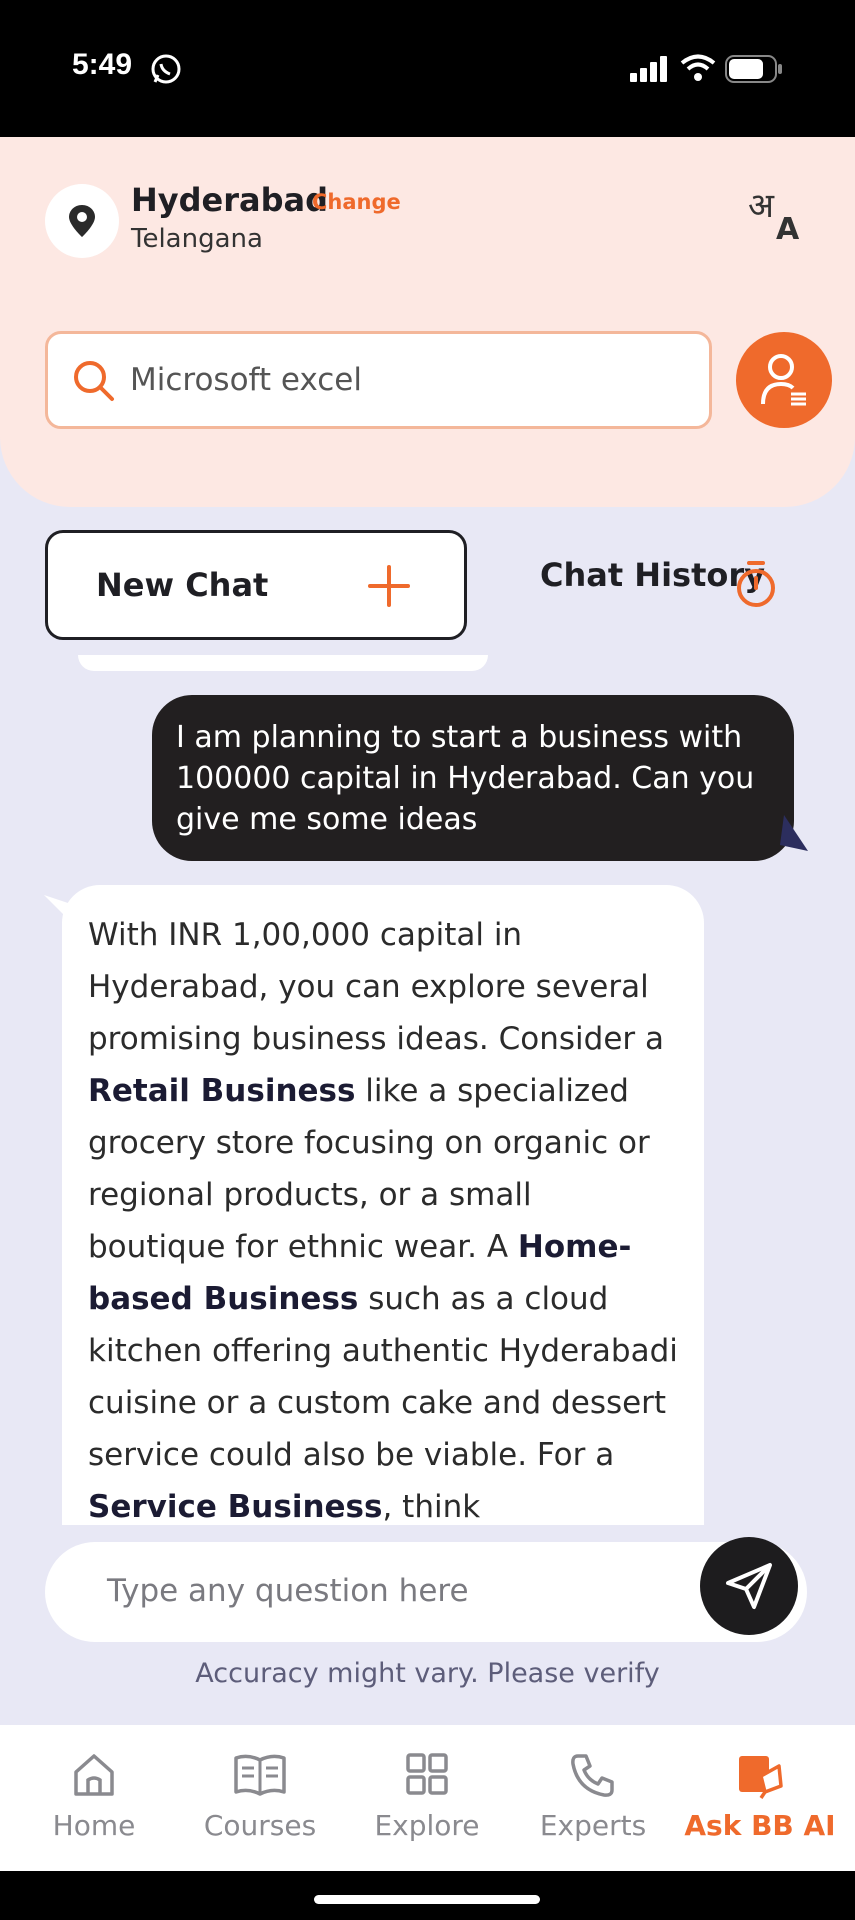  I want to click on home-indicator, so click(427, 1899).